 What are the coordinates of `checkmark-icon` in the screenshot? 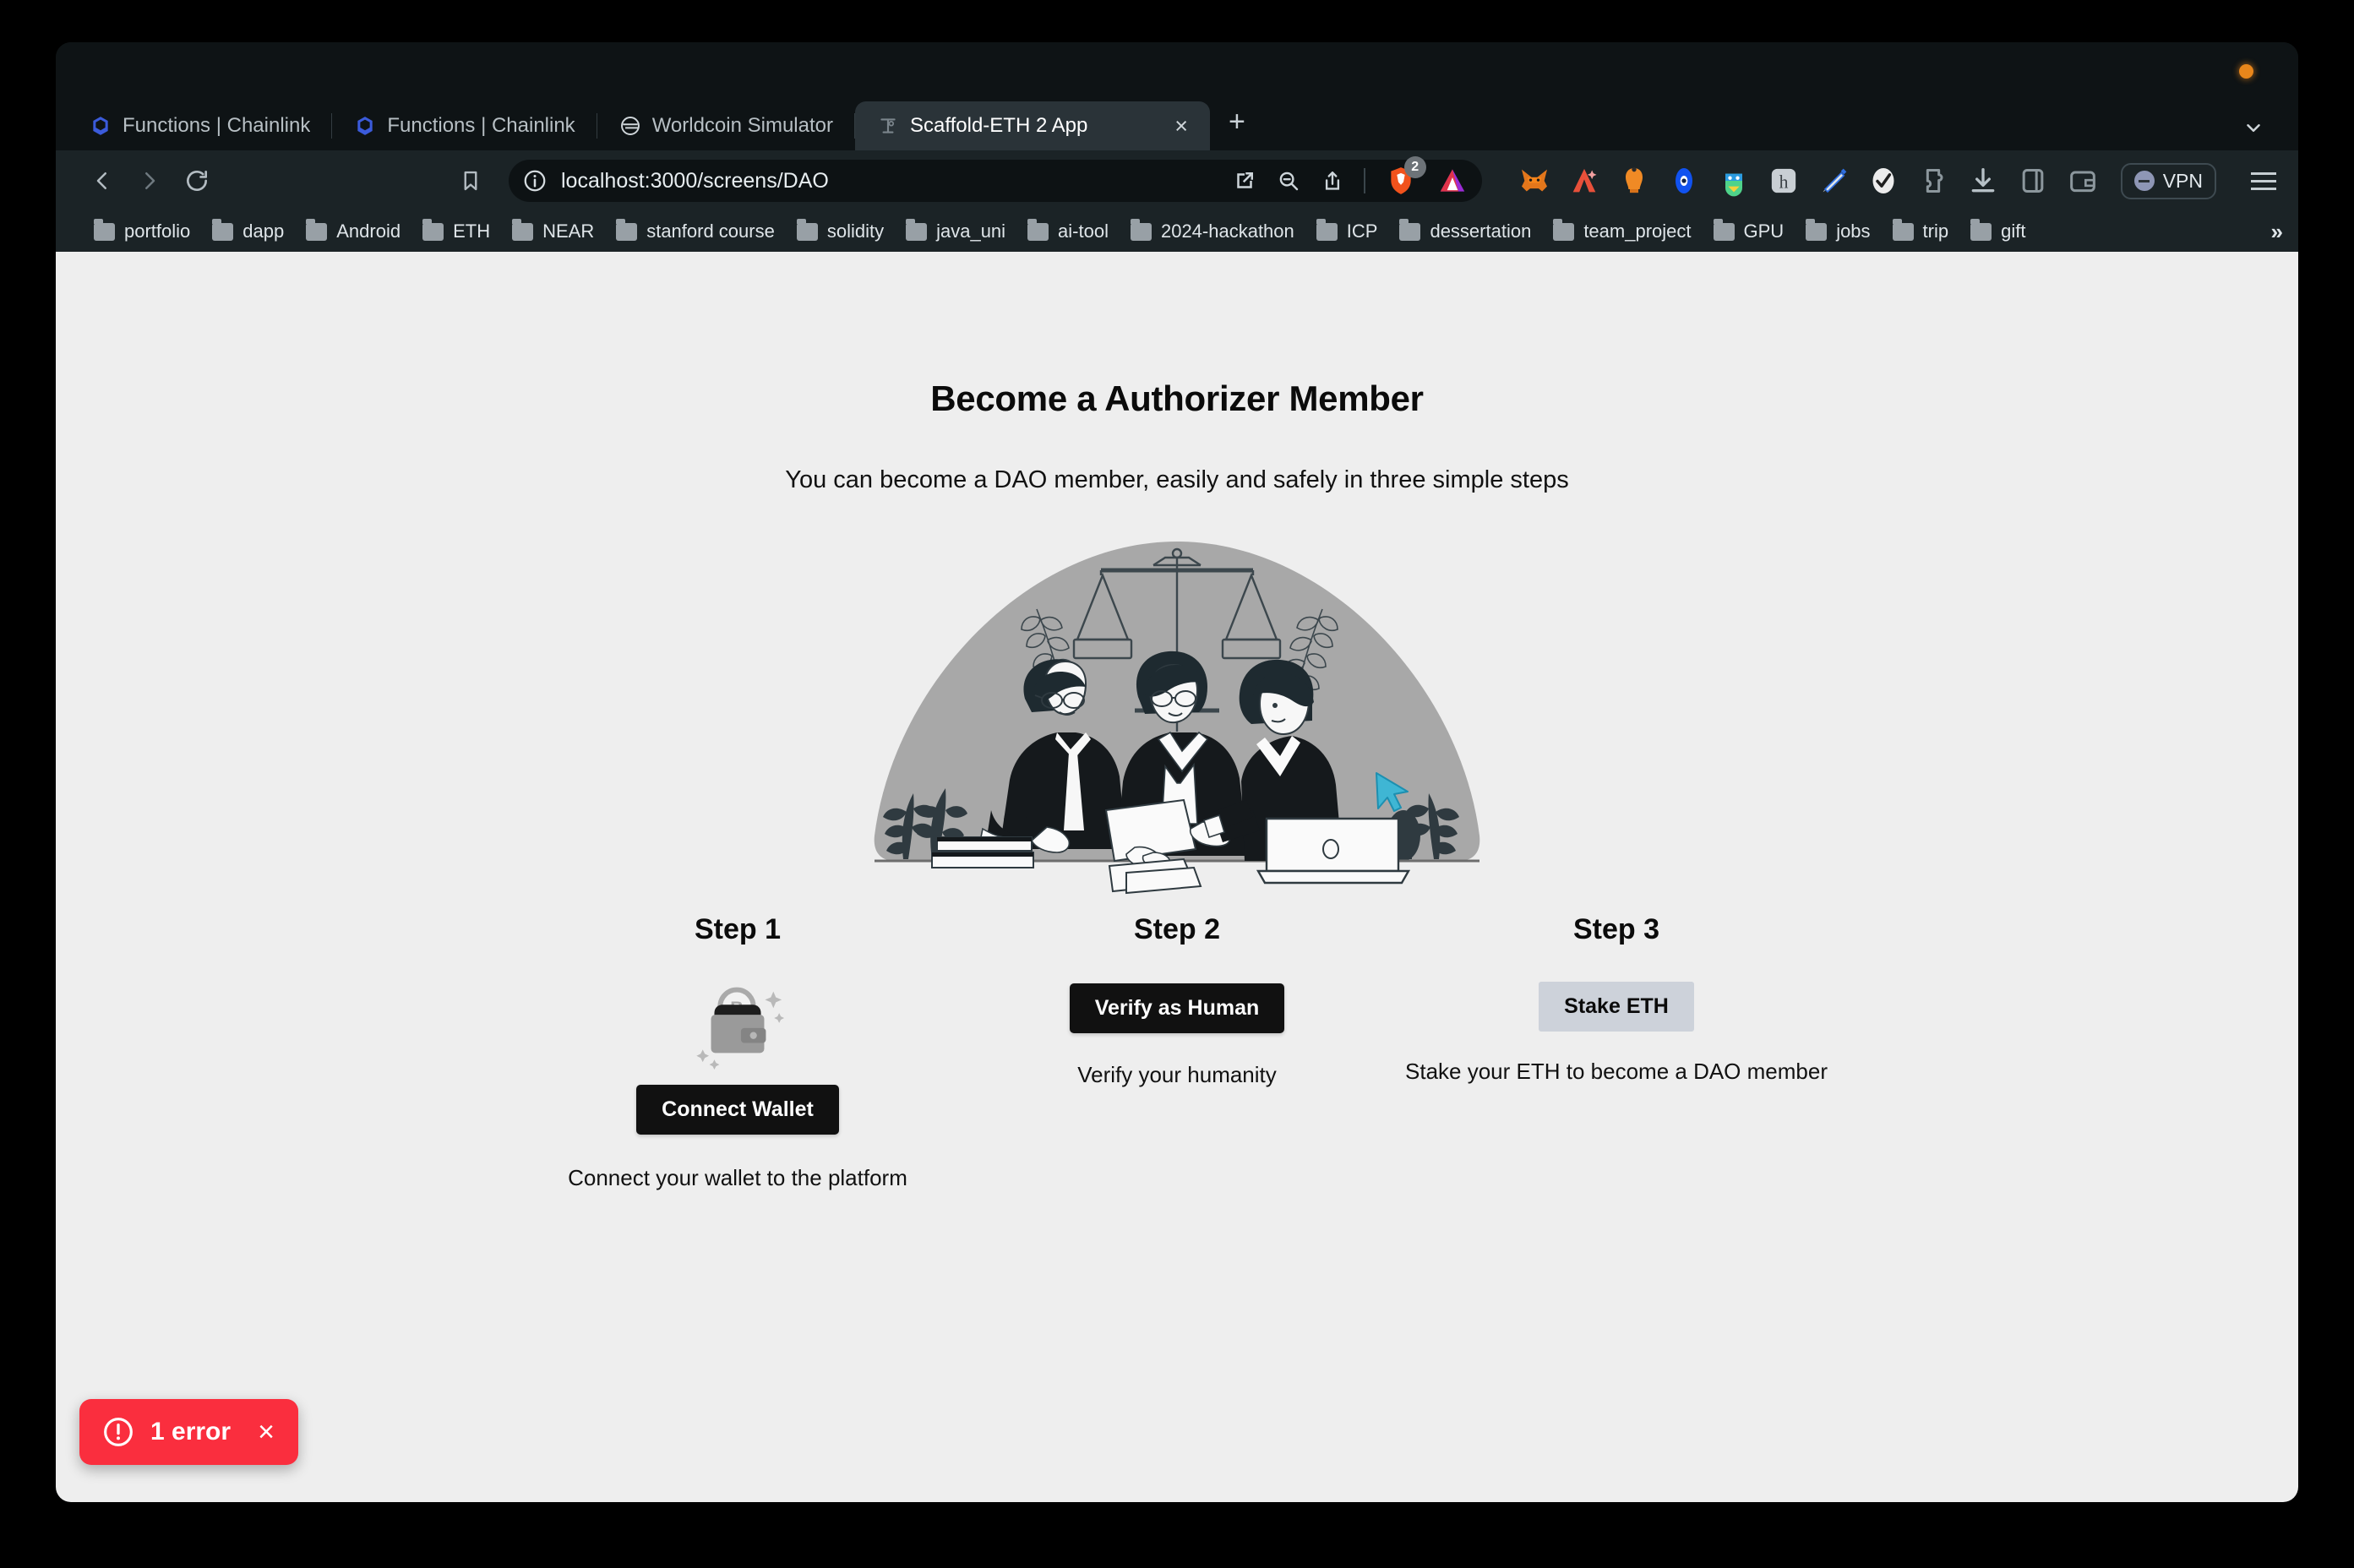 It's located at (1883, 181).